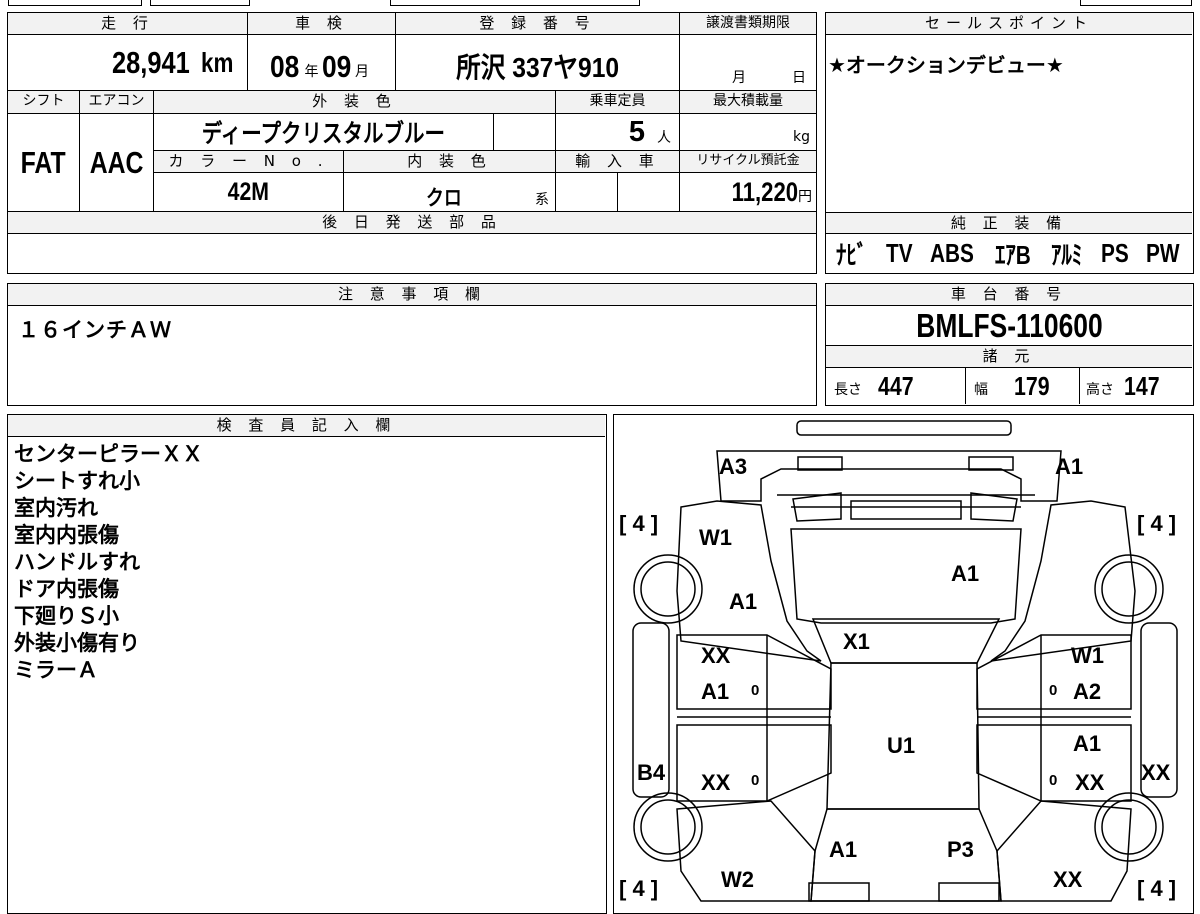 This screenshot has width=1200, height=914. What do you see at coordinates (56, 670) in the screenshot?
I see `note-line: ミラーＡ` at bounding box center [56, 670].